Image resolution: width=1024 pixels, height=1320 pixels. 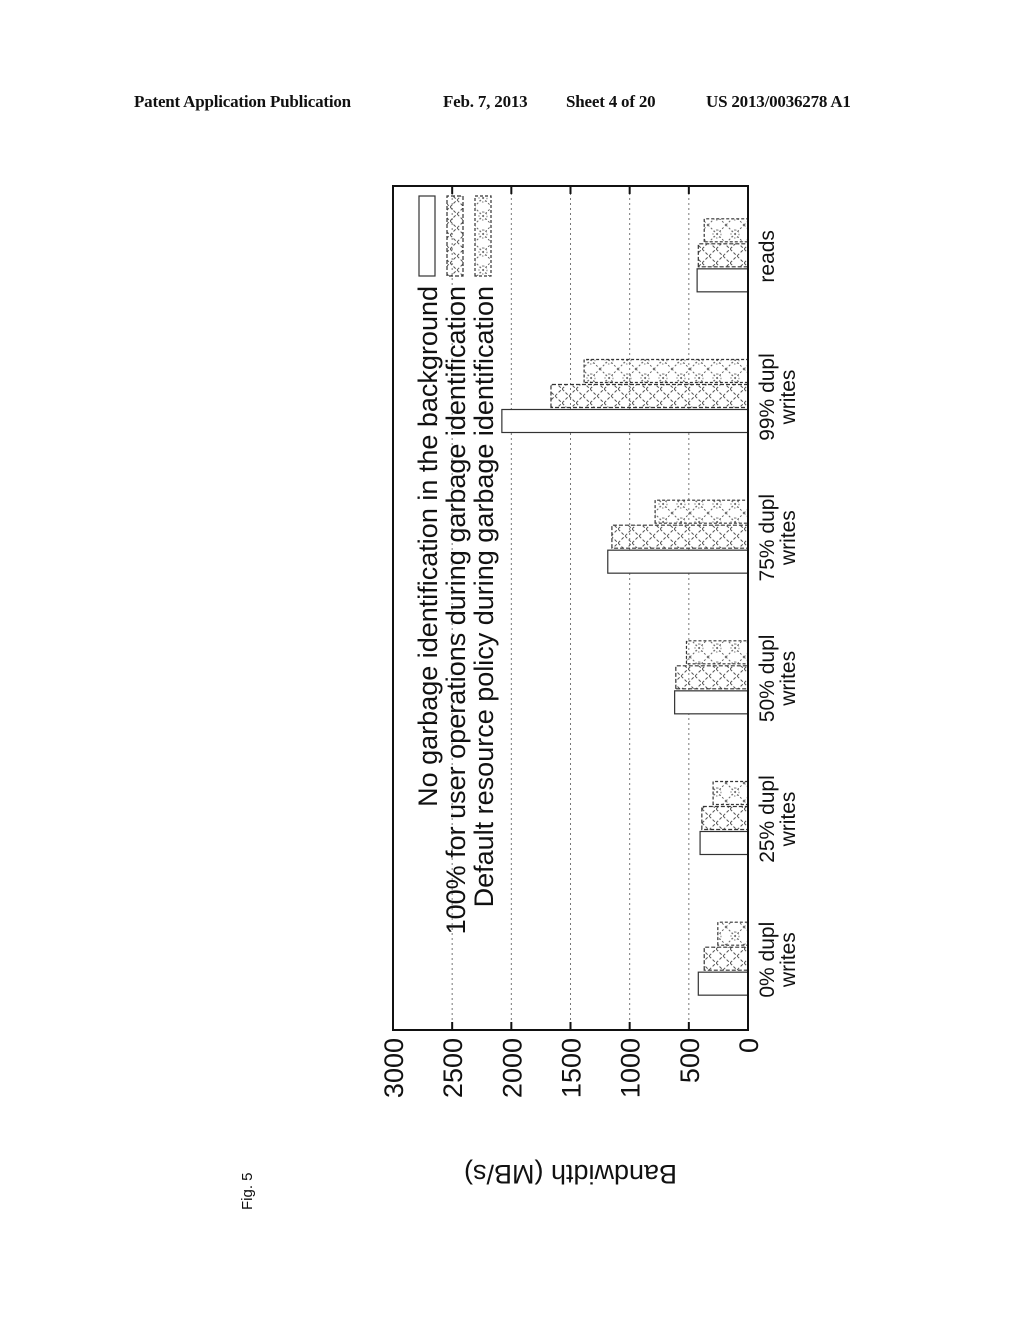 What do you see at coordinates (778, 101) in the screenshot?
I see `header-publication-number: US 2013/0036278 A1` at bounding box center [778, 101].